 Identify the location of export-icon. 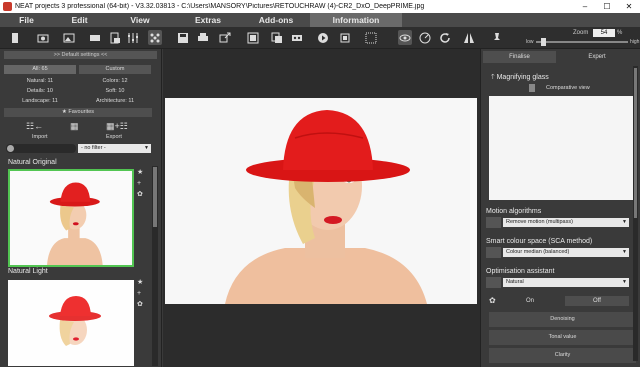
(225, 37).